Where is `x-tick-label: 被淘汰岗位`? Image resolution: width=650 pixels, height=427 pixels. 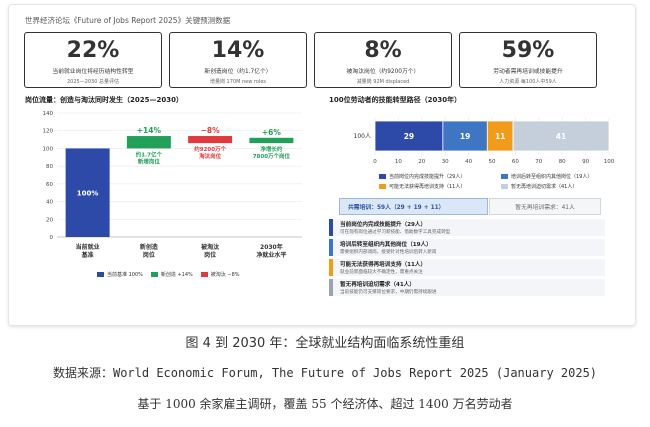
x-tick-label: 被淘汰岗位 is located at coordinates (210, 251).